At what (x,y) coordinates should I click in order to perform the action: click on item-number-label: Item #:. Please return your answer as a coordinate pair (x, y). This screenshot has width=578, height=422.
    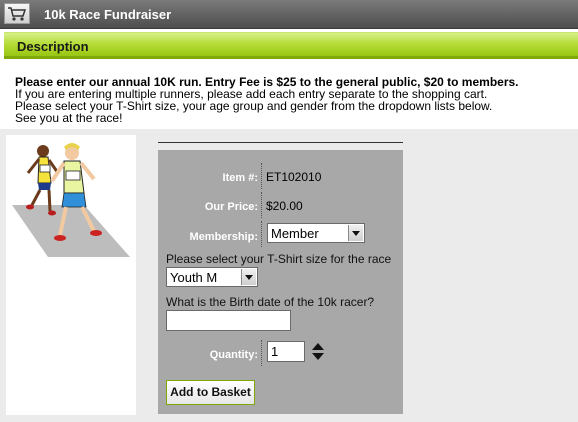
    Looking at the image, I should click on (240, 178).